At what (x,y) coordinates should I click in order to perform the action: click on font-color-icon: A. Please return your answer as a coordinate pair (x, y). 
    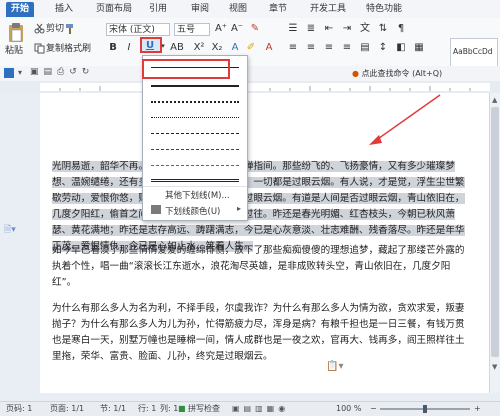
    Looking at the image, I should click on (269, 48).